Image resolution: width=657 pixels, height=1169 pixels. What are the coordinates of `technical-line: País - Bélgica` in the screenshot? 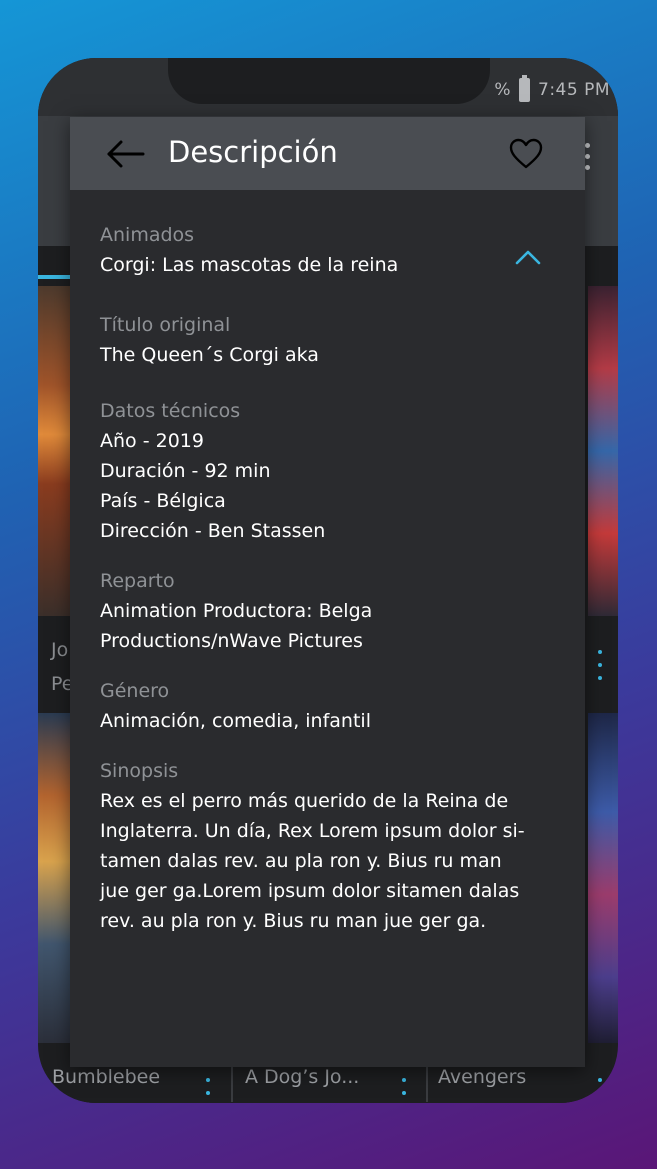 It's located at (163, 501).